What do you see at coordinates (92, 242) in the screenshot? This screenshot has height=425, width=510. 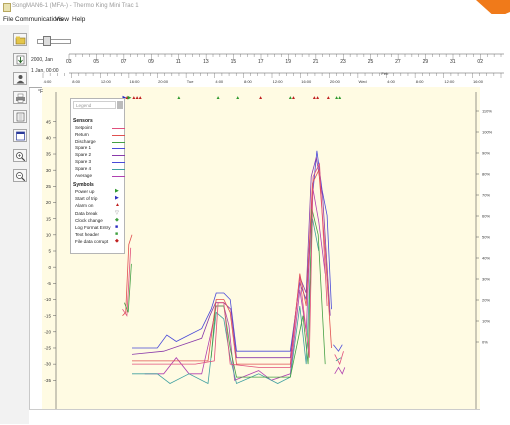 I see `legend-symbol-label: File data corrupt` at bounding box center [92, 242].